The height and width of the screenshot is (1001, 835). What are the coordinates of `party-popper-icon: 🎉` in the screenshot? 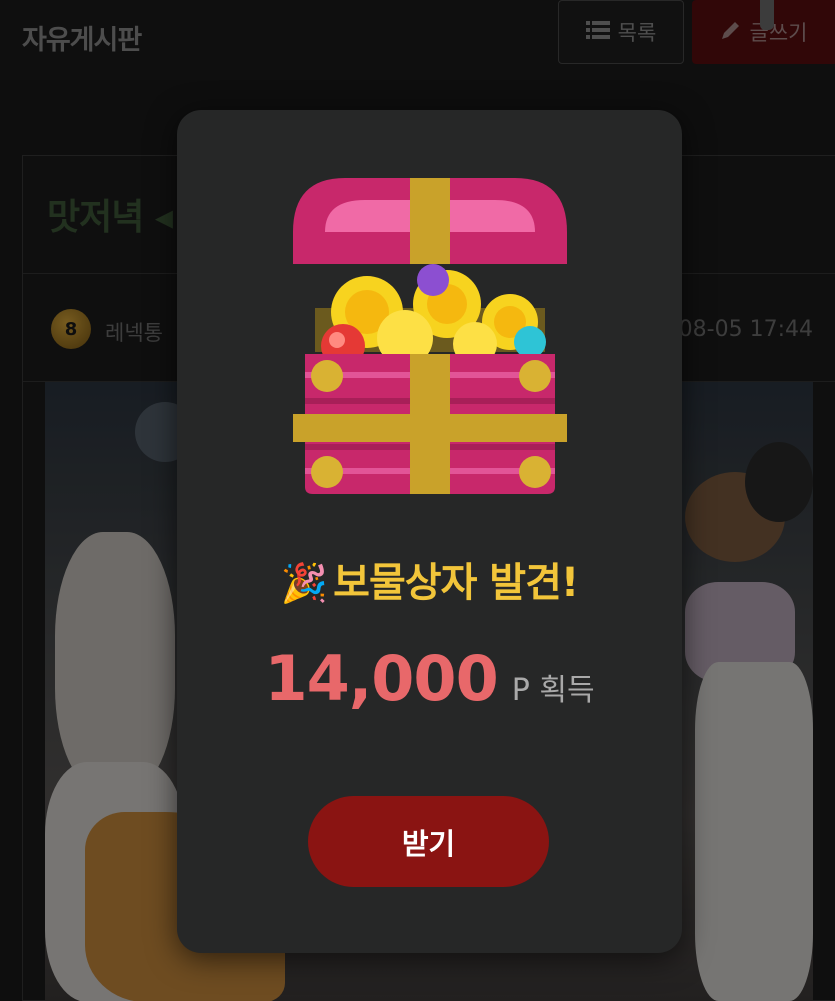 It's located at (304, 583).